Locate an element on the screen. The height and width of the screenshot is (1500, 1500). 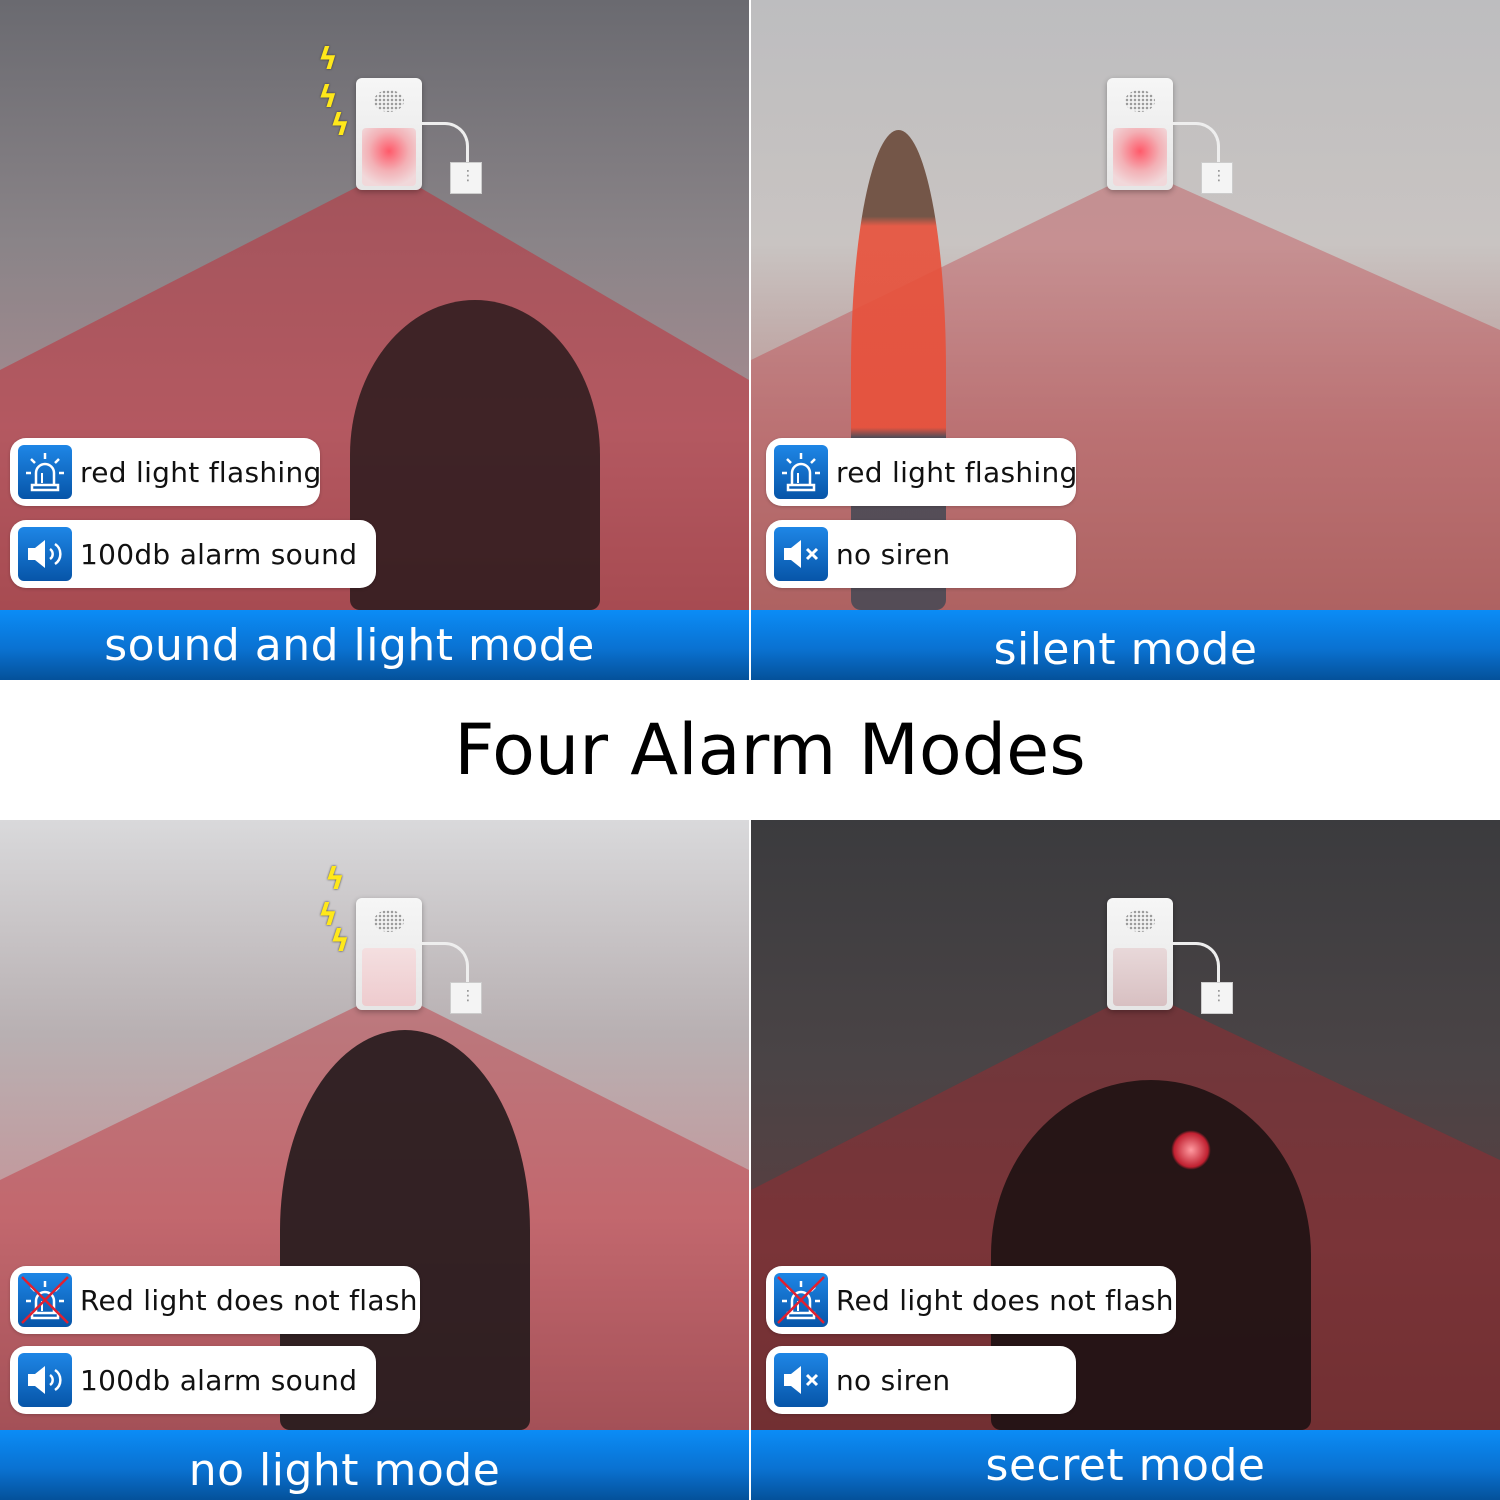
page-title: Four Alarm Modes is located at coordinates (750, 750).